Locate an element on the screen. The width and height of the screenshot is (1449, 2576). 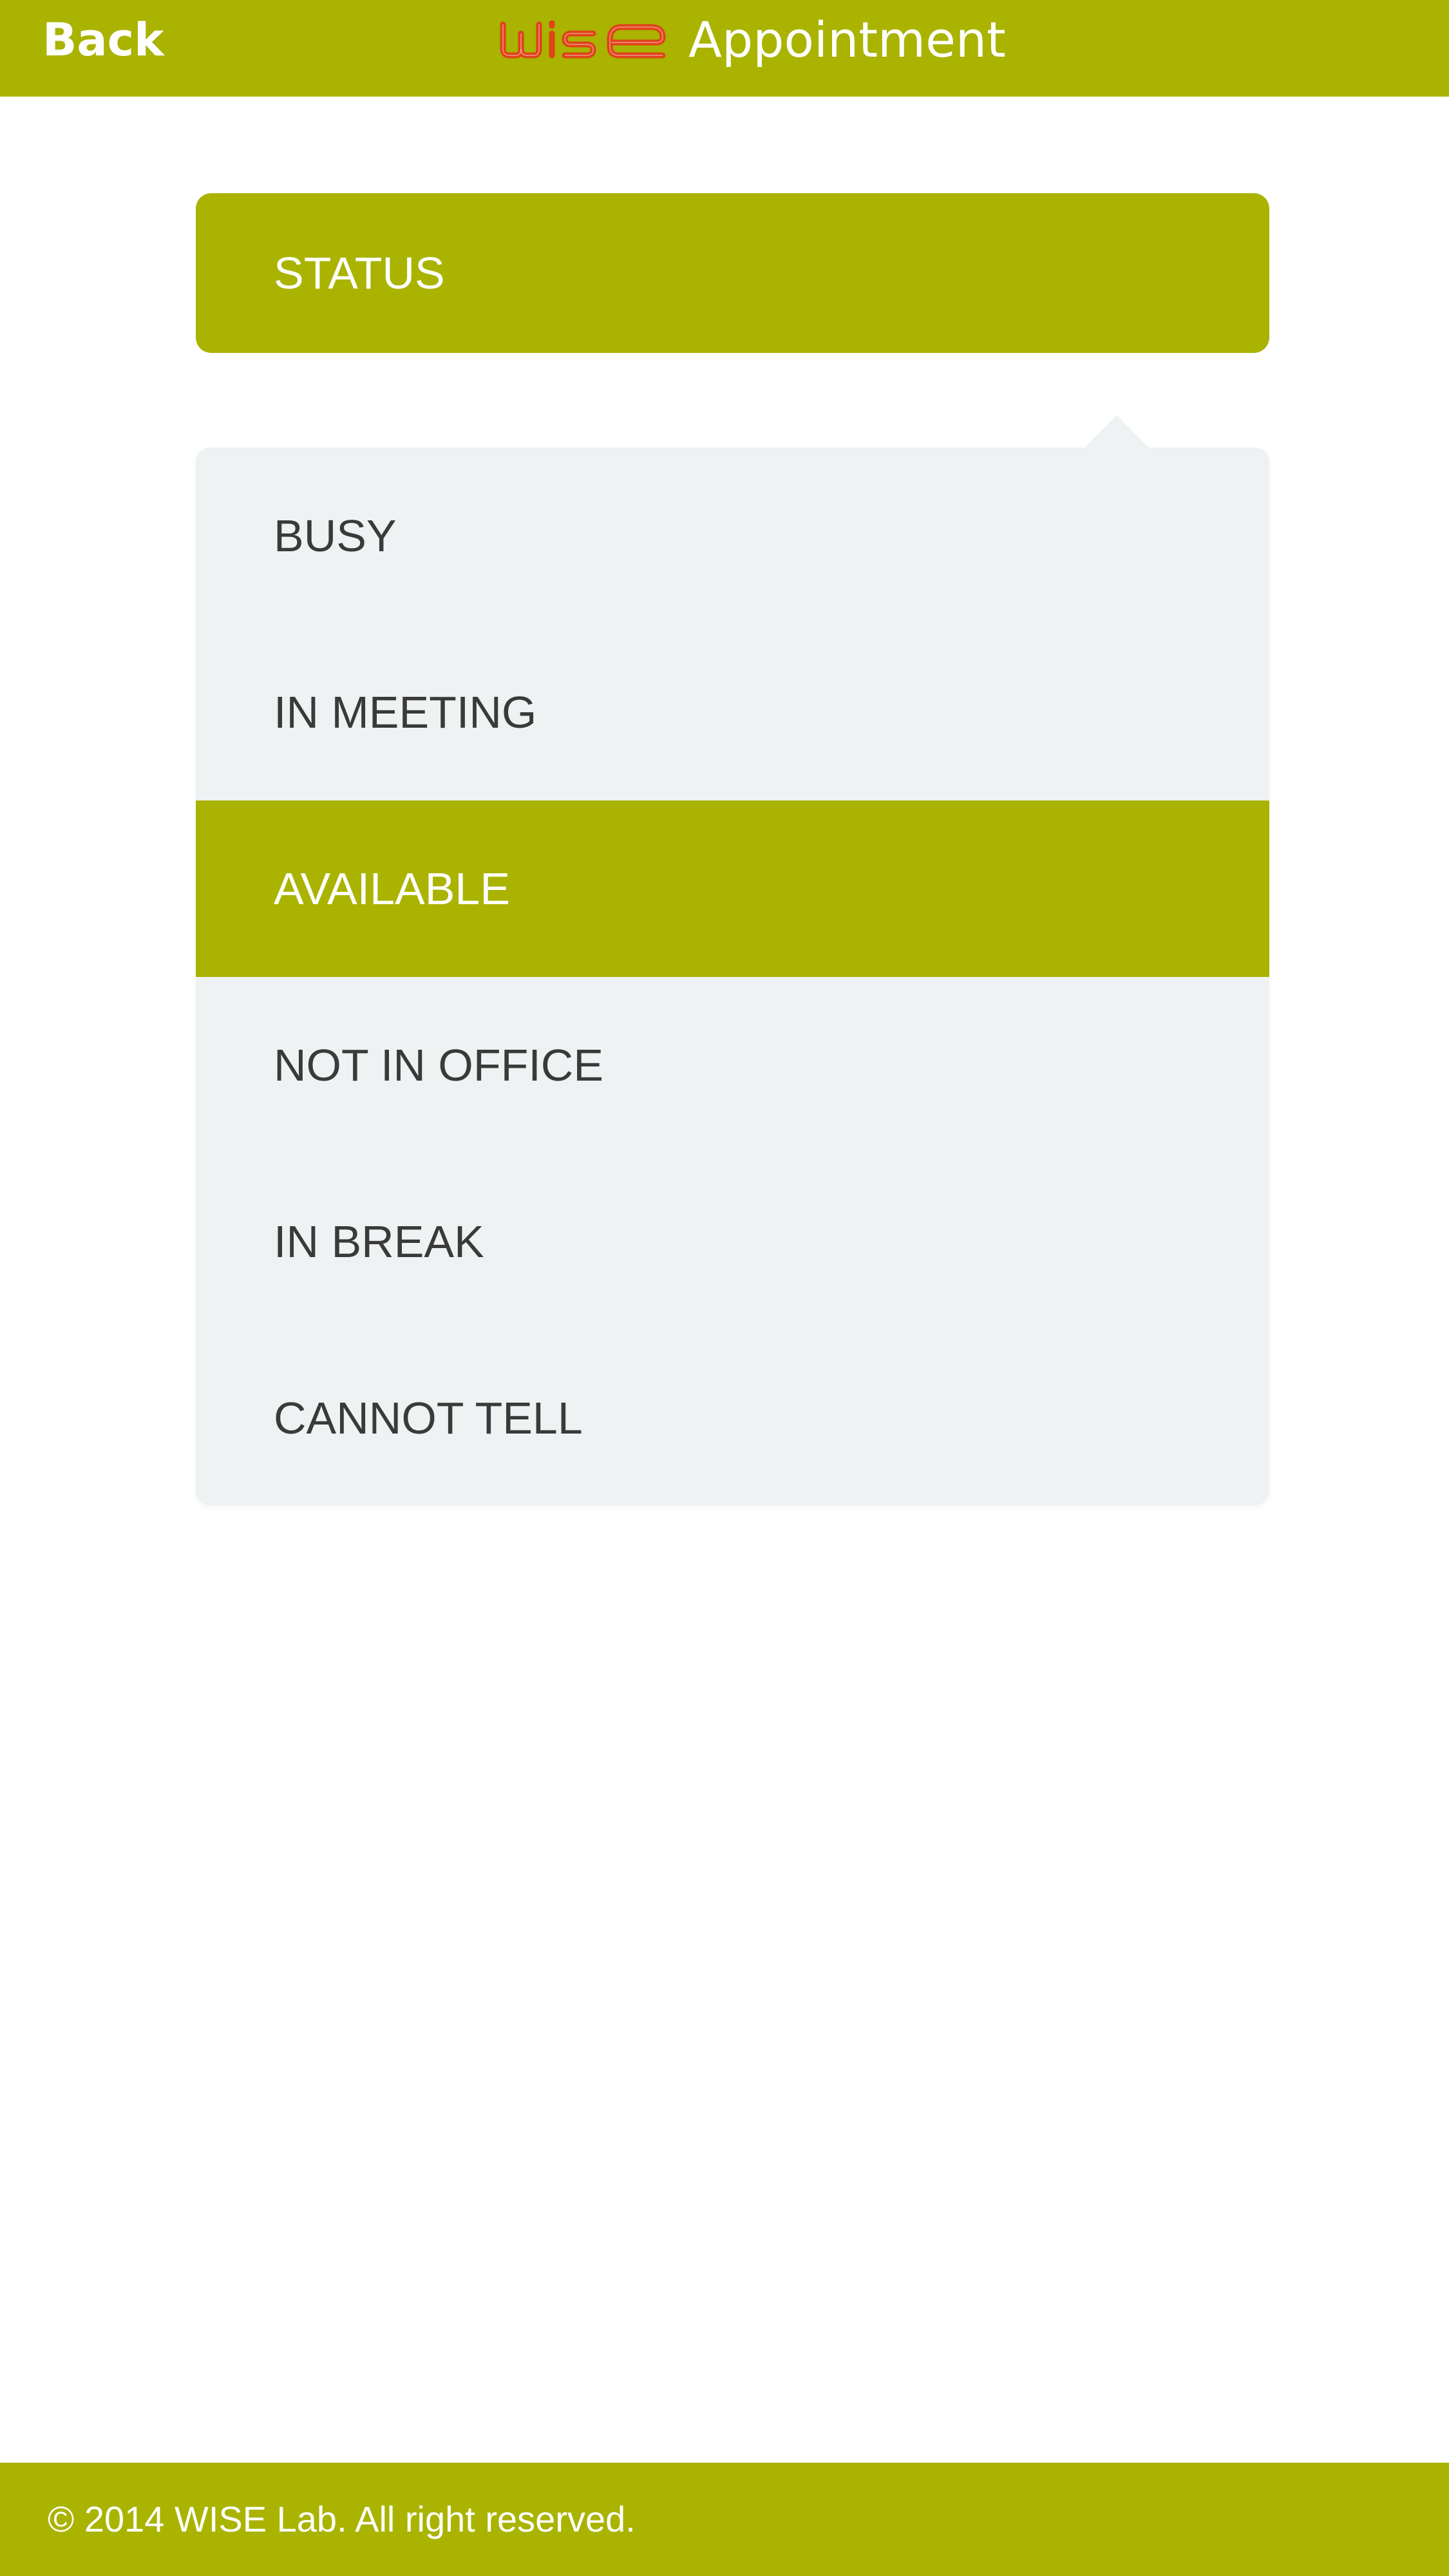
brand: Appointment is located at coordinates (752, 40).